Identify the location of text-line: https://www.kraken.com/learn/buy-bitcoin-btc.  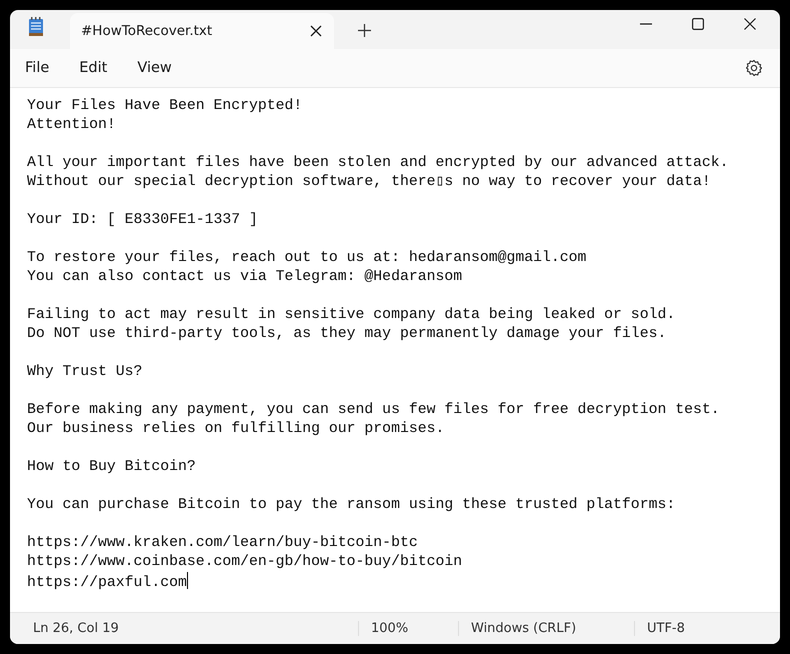
(222, 544).